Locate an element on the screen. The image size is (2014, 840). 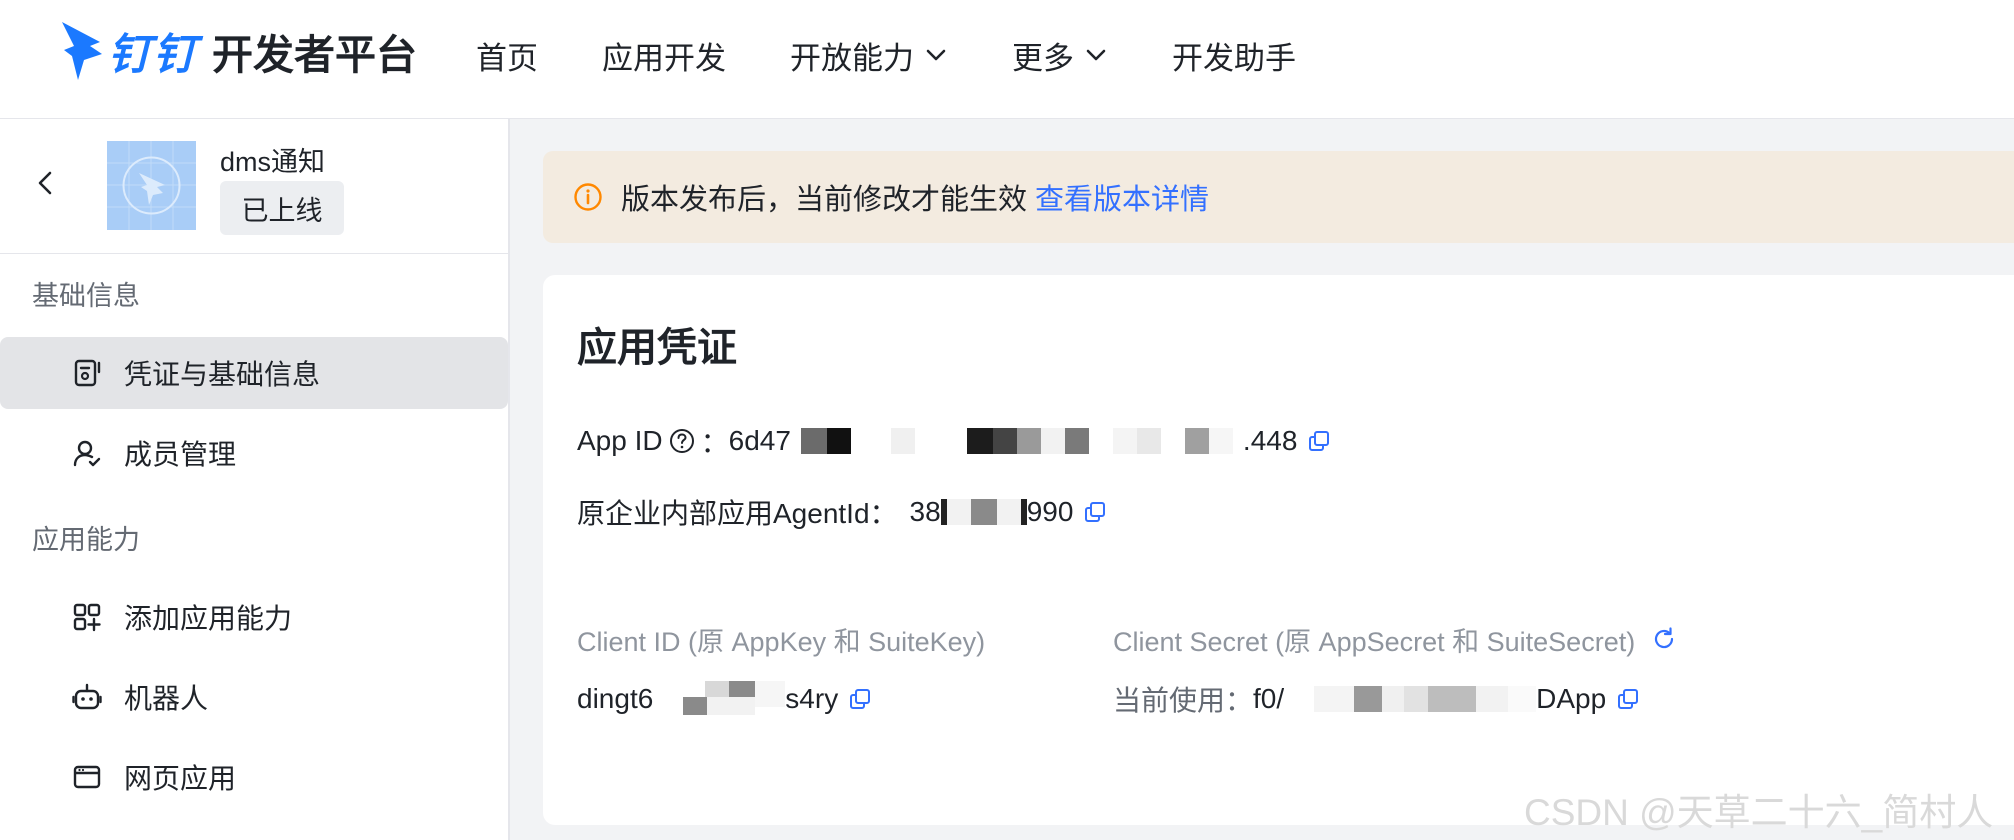
nav-open-capabilities: 开放能力 is located at coordinates (869, 55).